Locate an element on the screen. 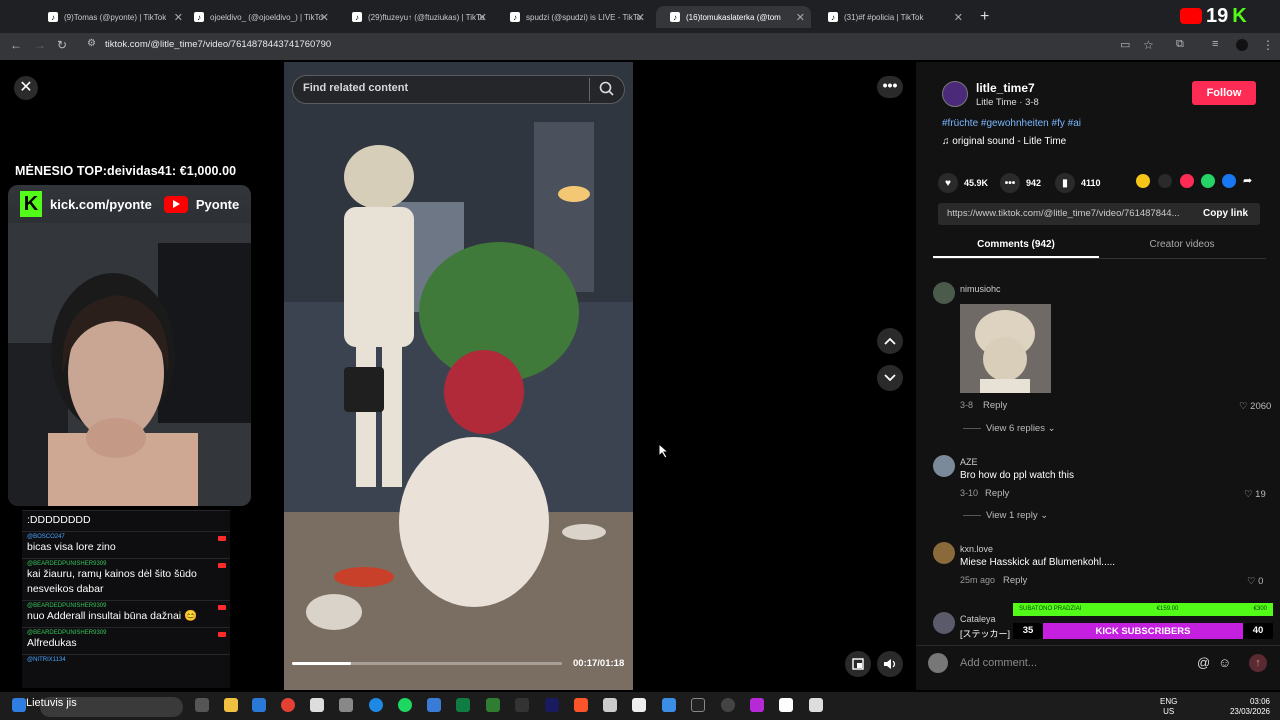 Image resolution: width=1280 pixels, height=720 pixels. send-icon: ↑ is located at coordinates (1258, 663).